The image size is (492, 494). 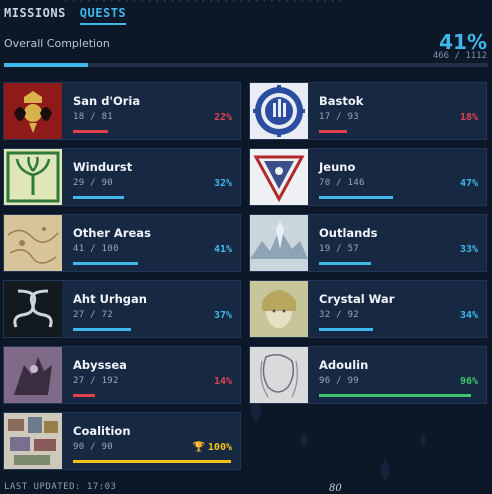 I want to click on card-count: 17 / 93, so click(x=339, y=117).